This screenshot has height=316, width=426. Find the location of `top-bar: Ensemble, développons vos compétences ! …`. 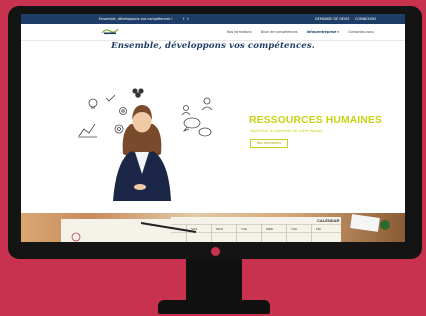

top-bar: Ensemble, développons vos compétences ! … is located at coordinates (213, 19).